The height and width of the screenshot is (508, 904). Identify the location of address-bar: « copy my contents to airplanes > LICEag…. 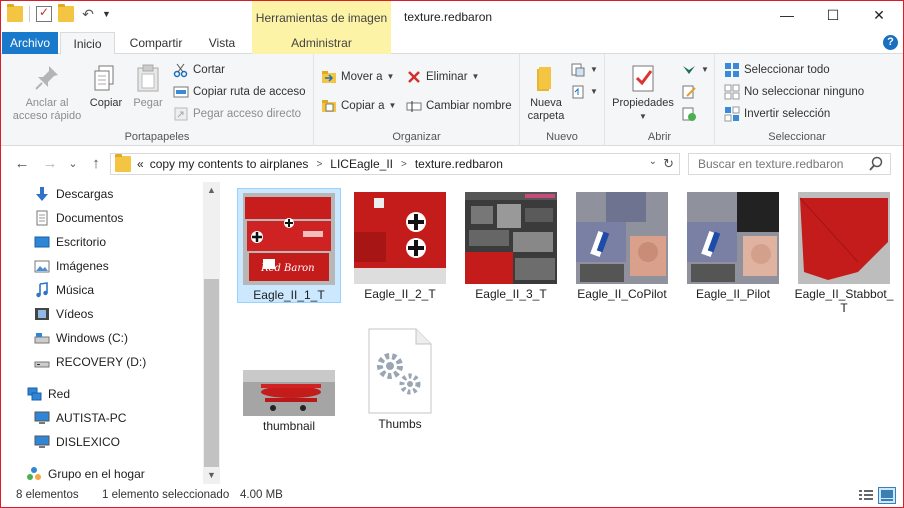
(395, 164).